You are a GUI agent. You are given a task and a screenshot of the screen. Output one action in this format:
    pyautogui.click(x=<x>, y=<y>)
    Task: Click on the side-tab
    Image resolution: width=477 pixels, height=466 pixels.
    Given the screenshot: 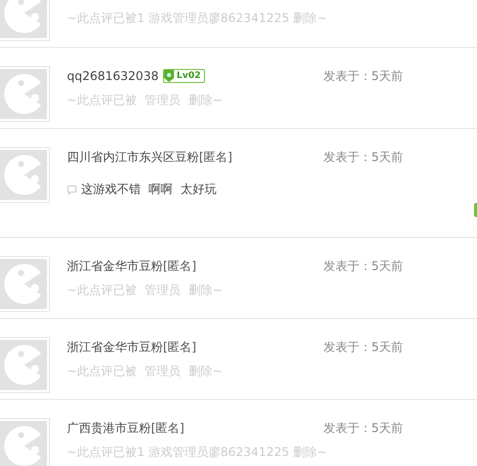 What is the action you would take?
    pyautogui.click(x=475, y=210)
    